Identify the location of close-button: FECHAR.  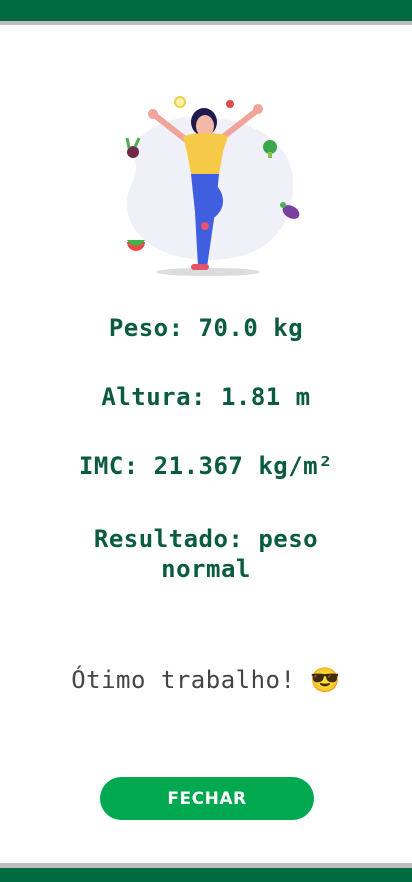
(207, 798).